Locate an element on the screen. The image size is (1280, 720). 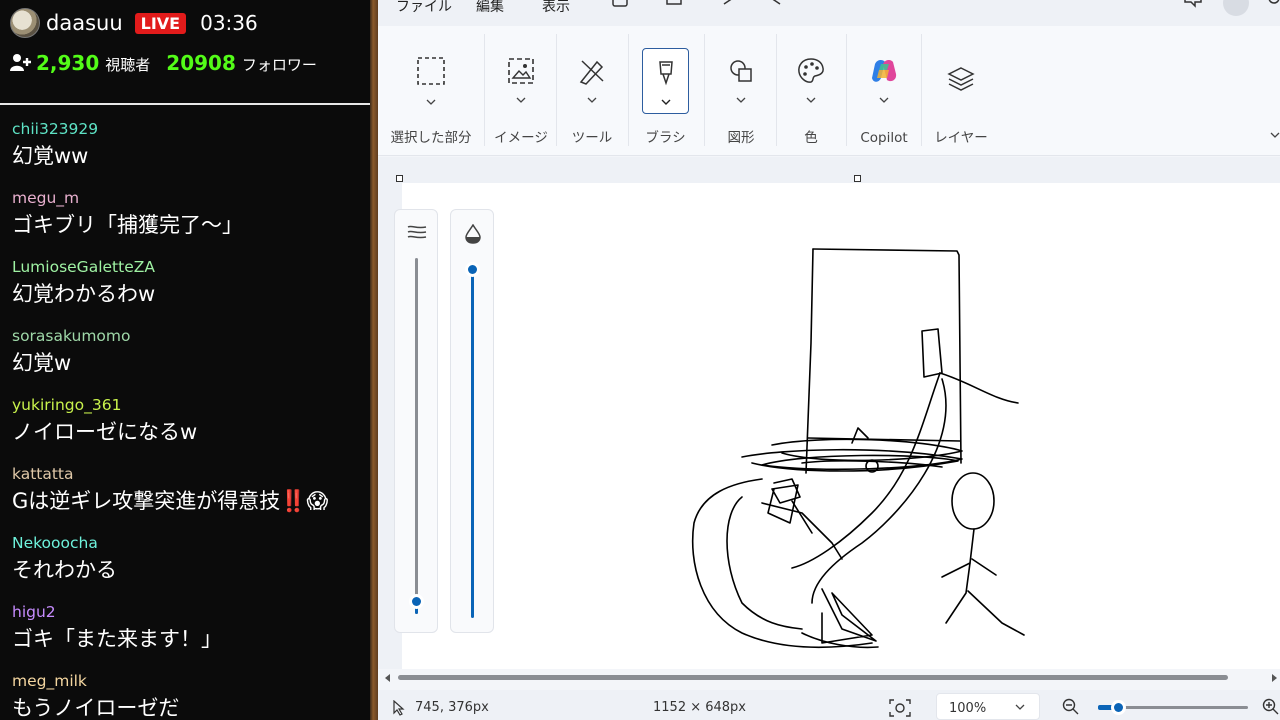
menu-edit: 編集 is located at coordinates (490, 8).